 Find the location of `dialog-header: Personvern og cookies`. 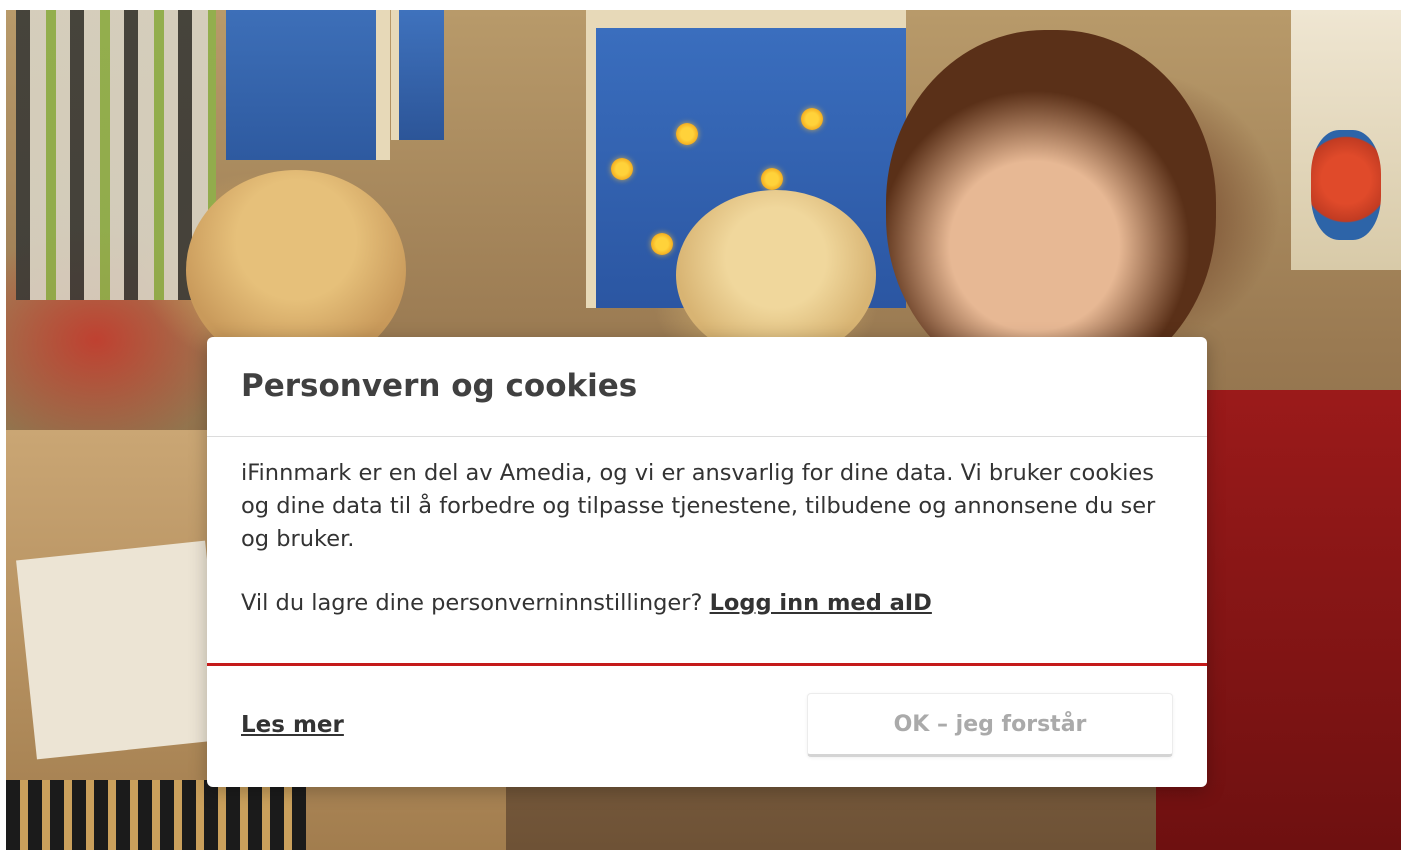

dialog-header: Personvern og cookies is located at coordinates (707, 387).